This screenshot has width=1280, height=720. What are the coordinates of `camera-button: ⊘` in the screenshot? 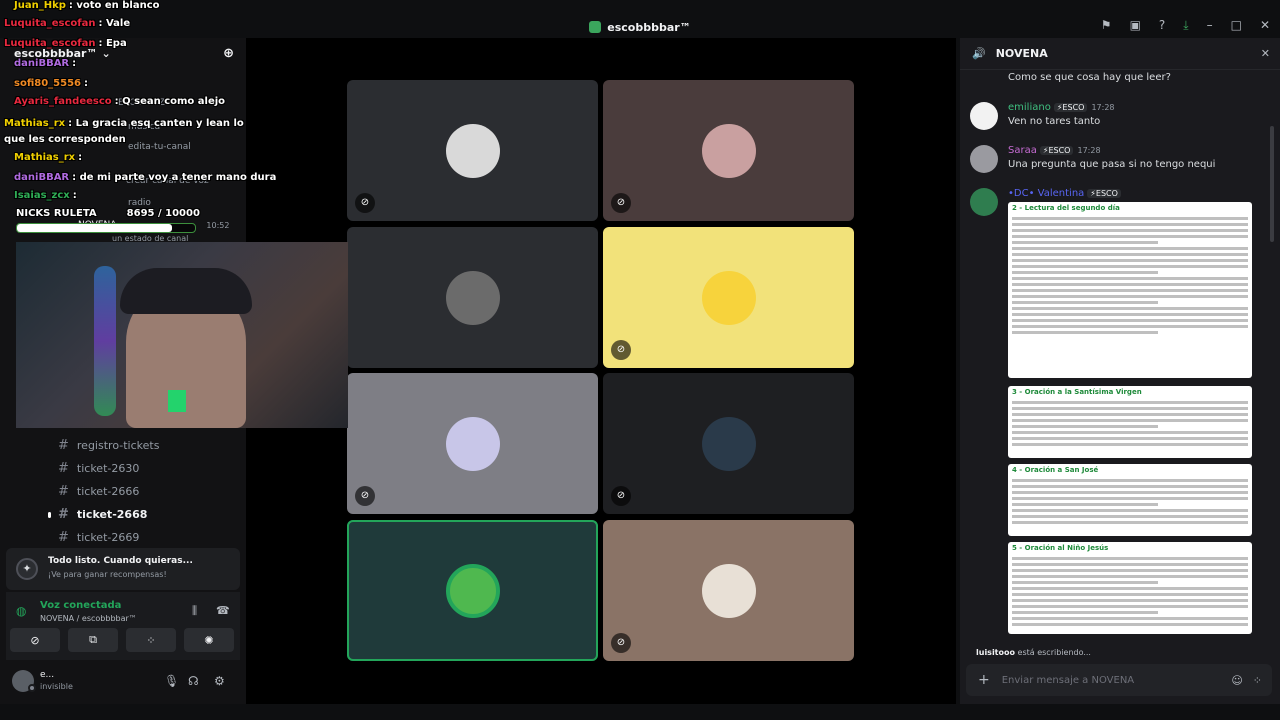 It's located at (35, 640).